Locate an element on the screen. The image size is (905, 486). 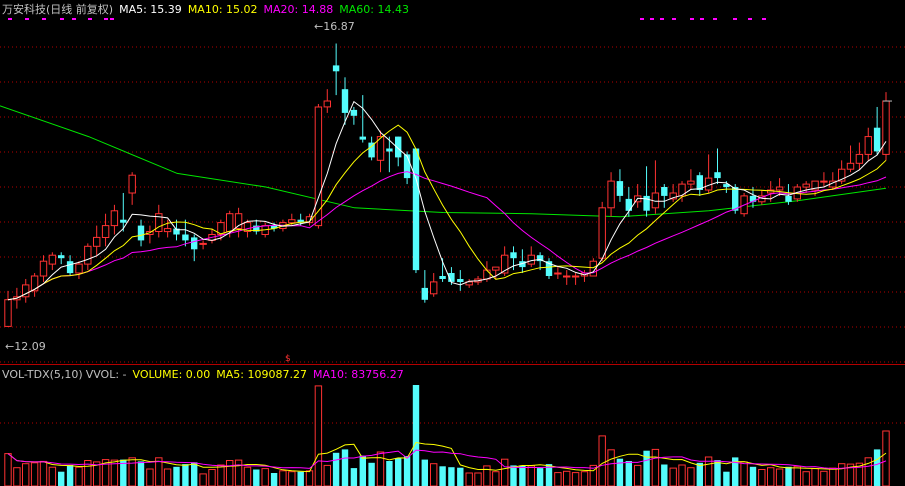
vvol-legend: VVOL: - is located at coordinates (106, 374).